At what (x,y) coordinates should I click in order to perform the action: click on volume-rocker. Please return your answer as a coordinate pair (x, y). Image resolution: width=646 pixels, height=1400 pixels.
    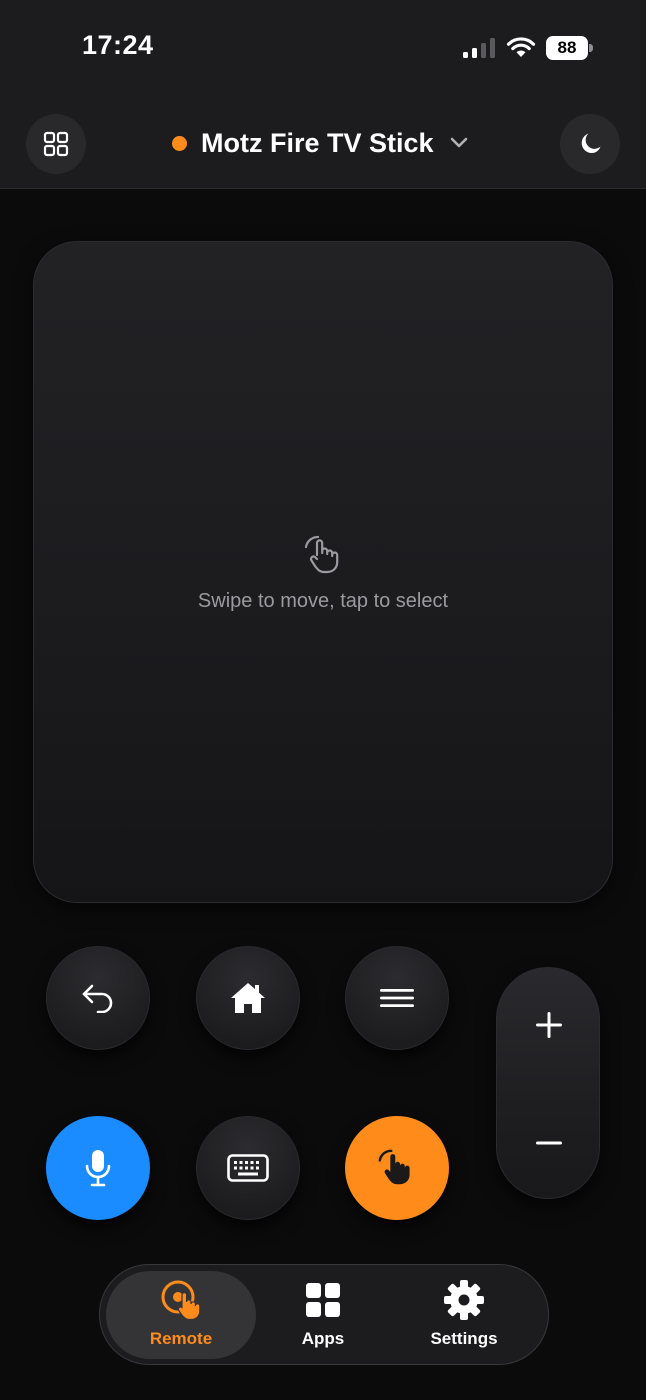
    Looking at the image, I should click on (548, 1083).